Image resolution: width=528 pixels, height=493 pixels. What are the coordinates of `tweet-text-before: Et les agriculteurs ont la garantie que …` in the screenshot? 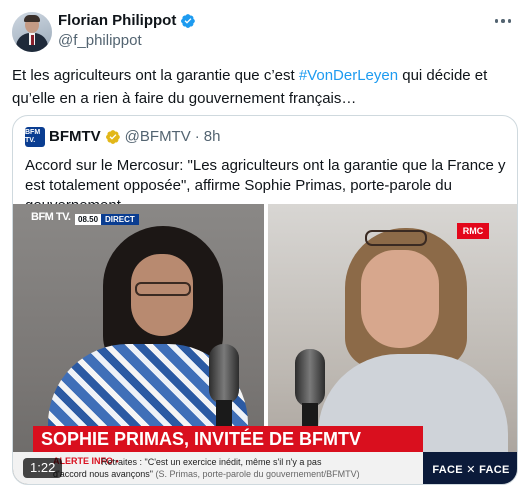 It's located at (155, 75).